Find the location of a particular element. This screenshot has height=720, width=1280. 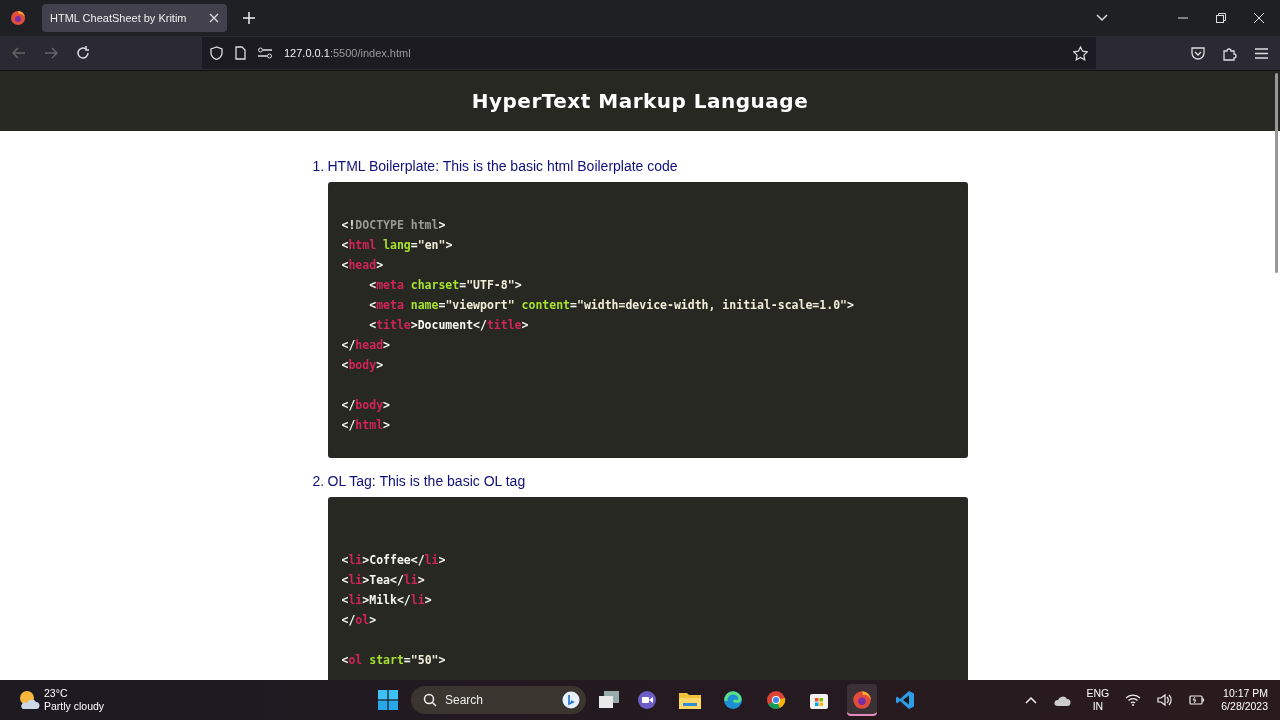

time: 10:17 PM is located at coordinates (1245, 693).